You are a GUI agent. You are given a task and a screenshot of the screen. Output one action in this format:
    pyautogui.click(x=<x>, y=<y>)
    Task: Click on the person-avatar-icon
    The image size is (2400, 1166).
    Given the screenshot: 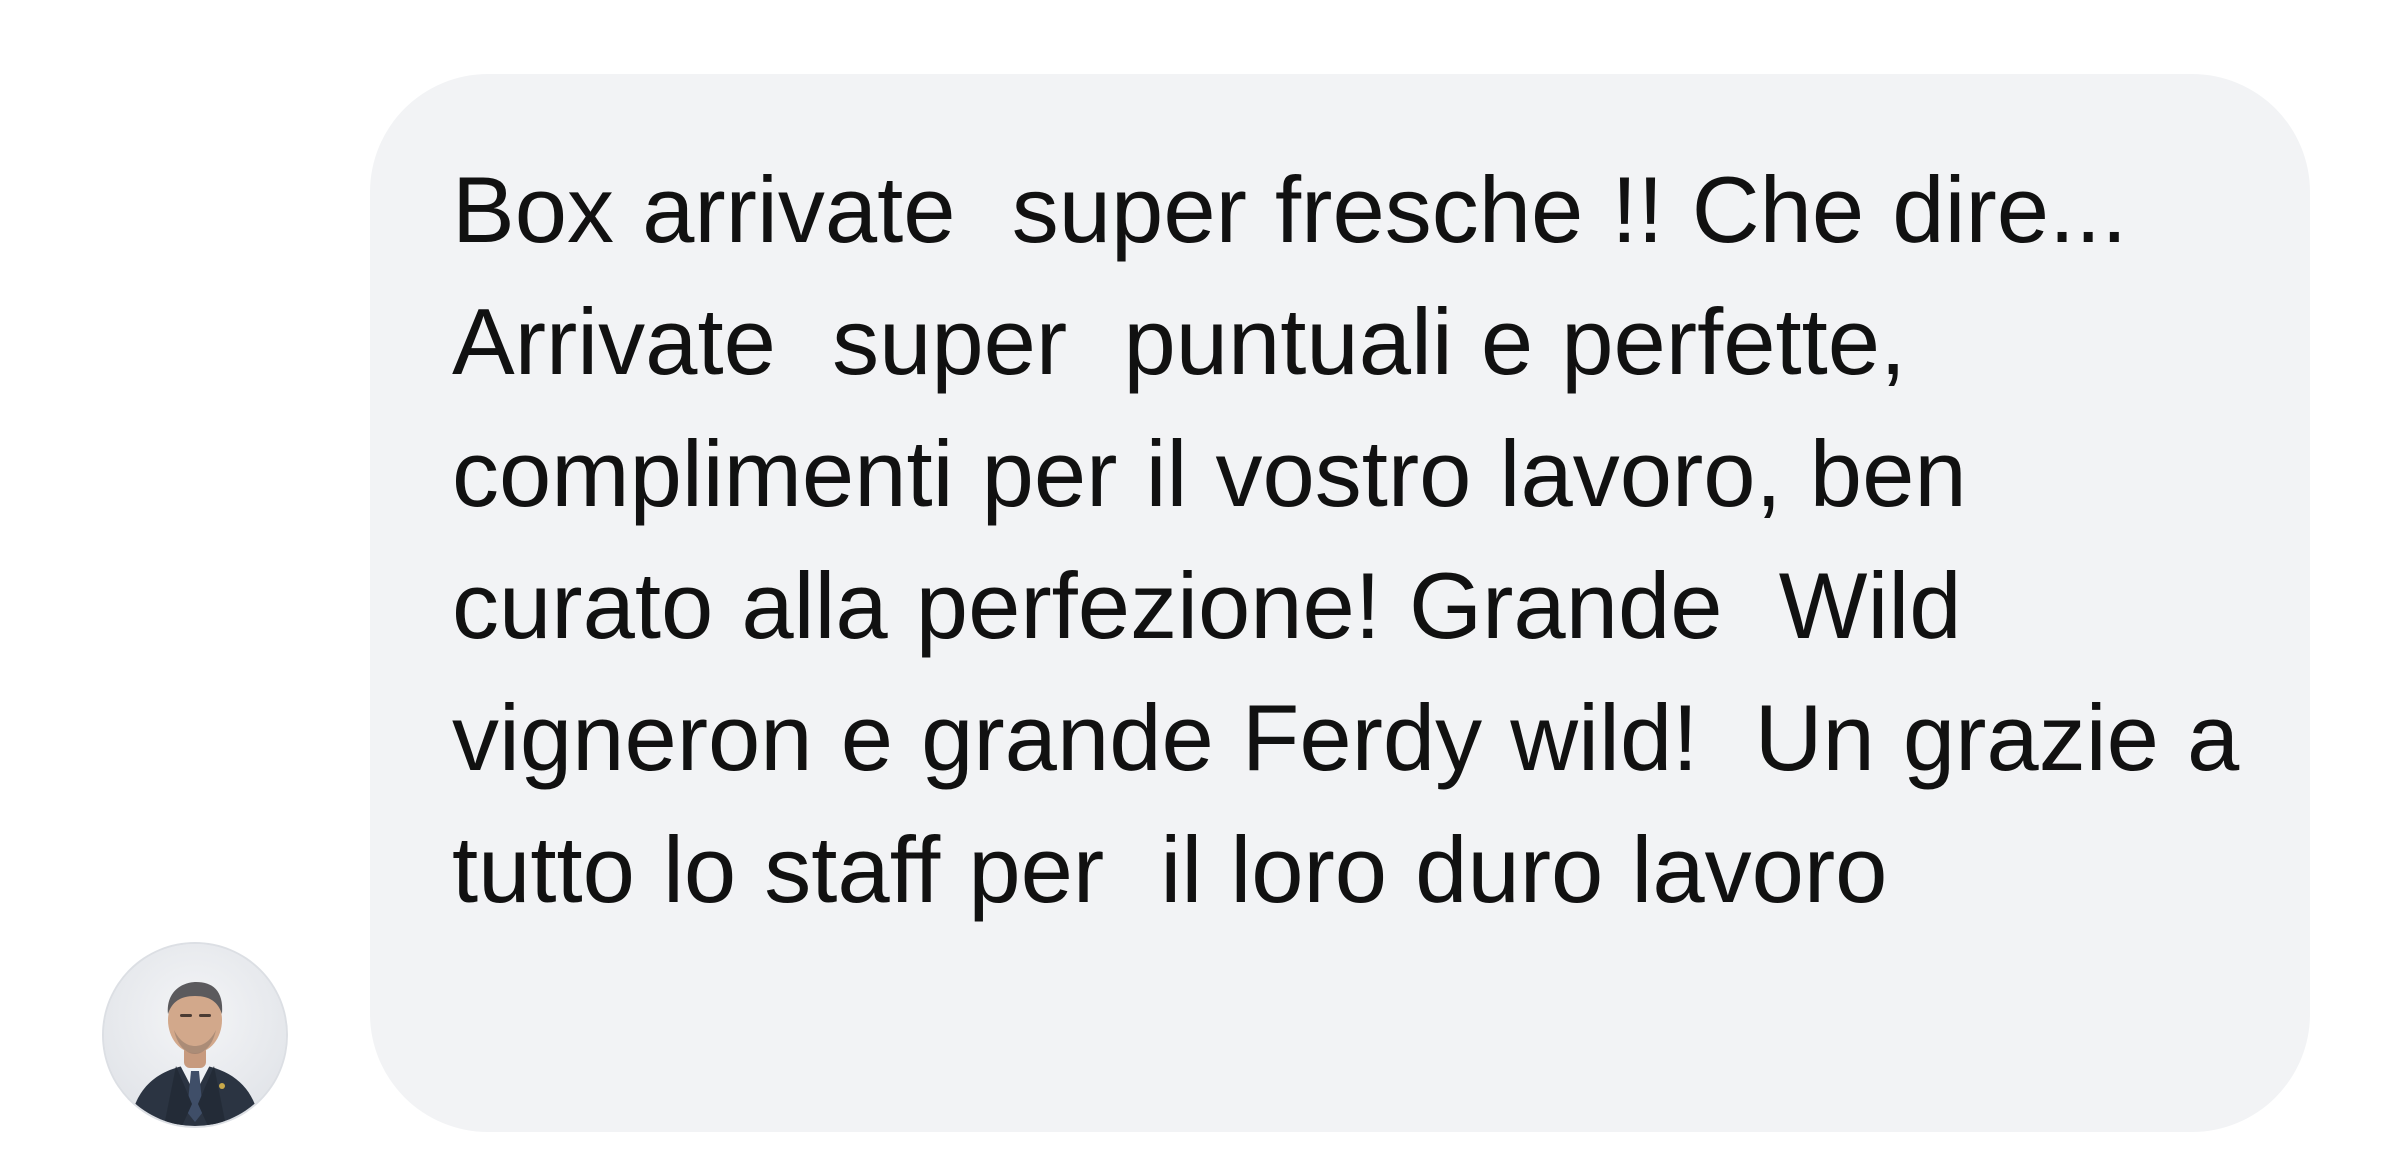 What is the action you would take?
    pyautogui.click(x=195, y=1035)
    